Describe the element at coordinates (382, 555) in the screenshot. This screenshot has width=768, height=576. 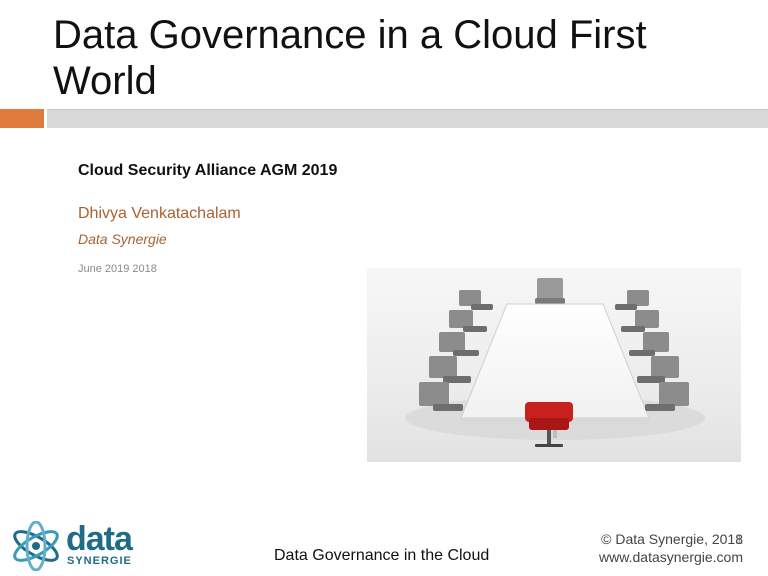
I see `footer-title: Data Governance in the Cloud` at that location.